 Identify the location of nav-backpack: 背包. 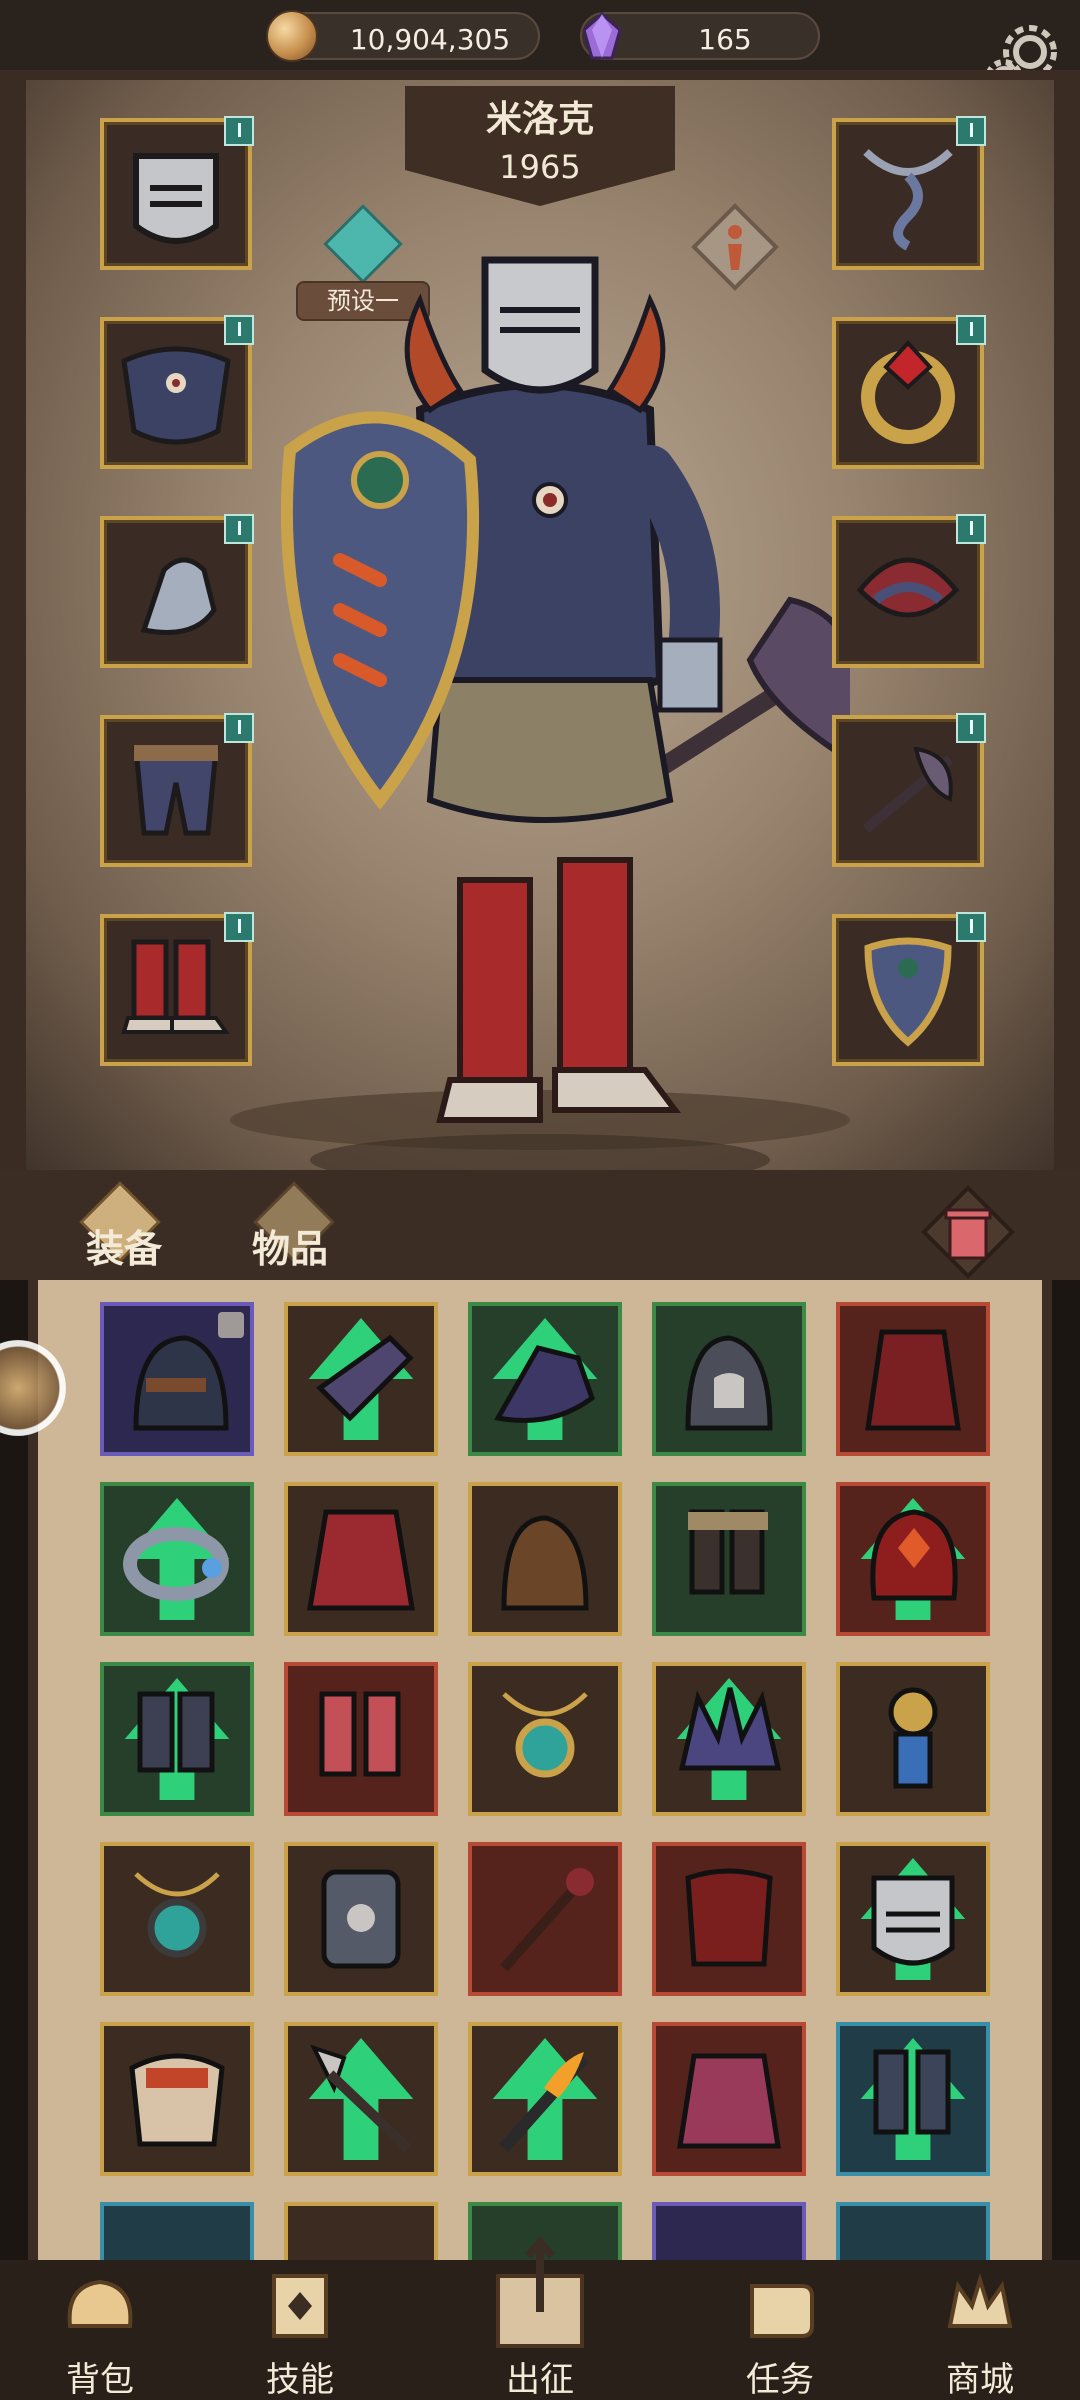
(100, 2330).